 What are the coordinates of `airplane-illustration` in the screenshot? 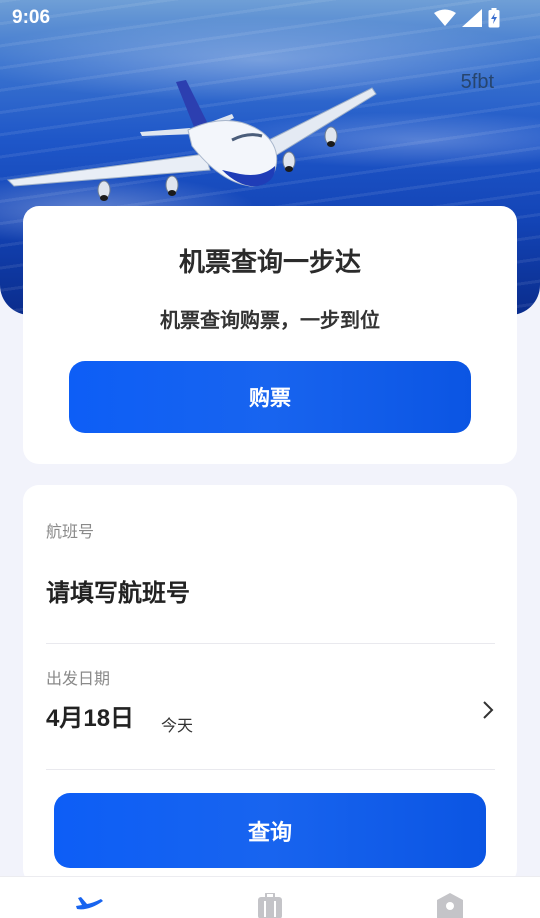 It's located at (191, 140).